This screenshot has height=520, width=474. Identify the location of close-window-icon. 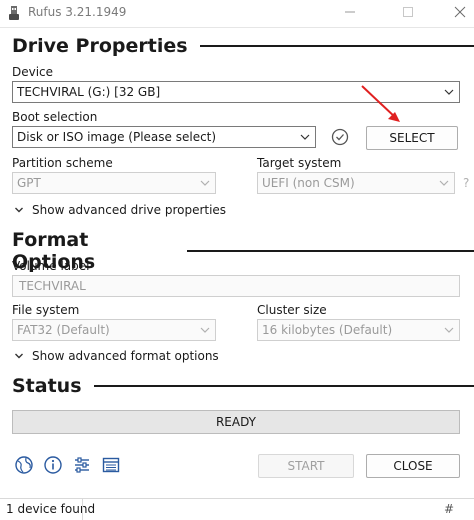
(460, 12).